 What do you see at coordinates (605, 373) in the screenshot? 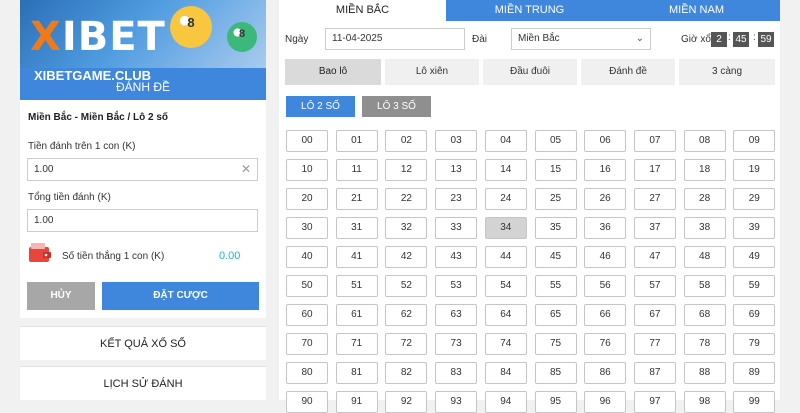
I see `number-cell: 86` at bounding box center [605, 373].